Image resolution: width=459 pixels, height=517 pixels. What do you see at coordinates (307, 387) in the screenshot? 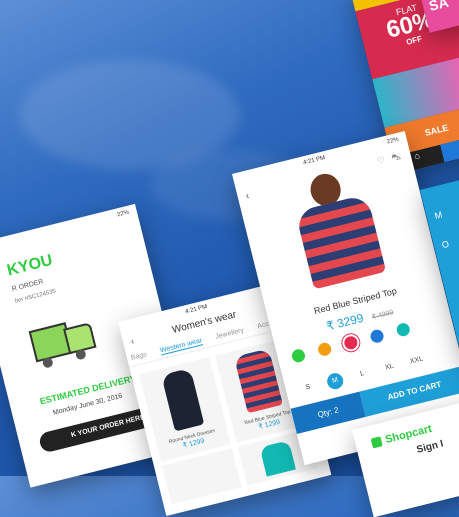
I see `size-option-s: S` at bounding box center [307, 387].